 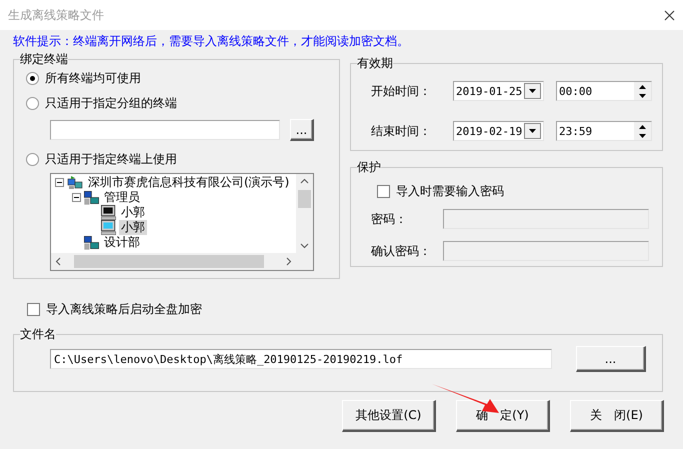 I want to click on group-title: 文件名, so click(x=38, y=334).